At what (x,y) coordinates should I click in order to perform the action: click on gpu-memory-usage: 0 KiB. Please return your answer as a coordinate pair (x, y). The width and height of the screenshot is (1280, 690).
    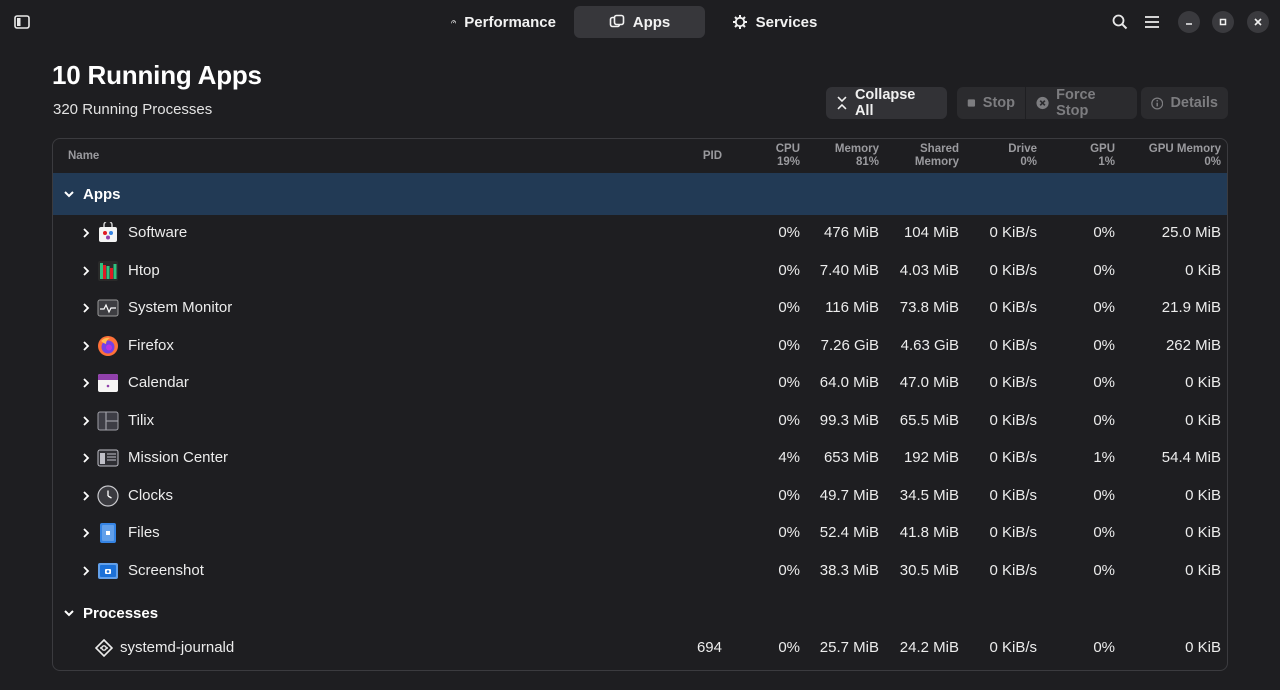
    Looking at the image, I should click on (1203, 647).